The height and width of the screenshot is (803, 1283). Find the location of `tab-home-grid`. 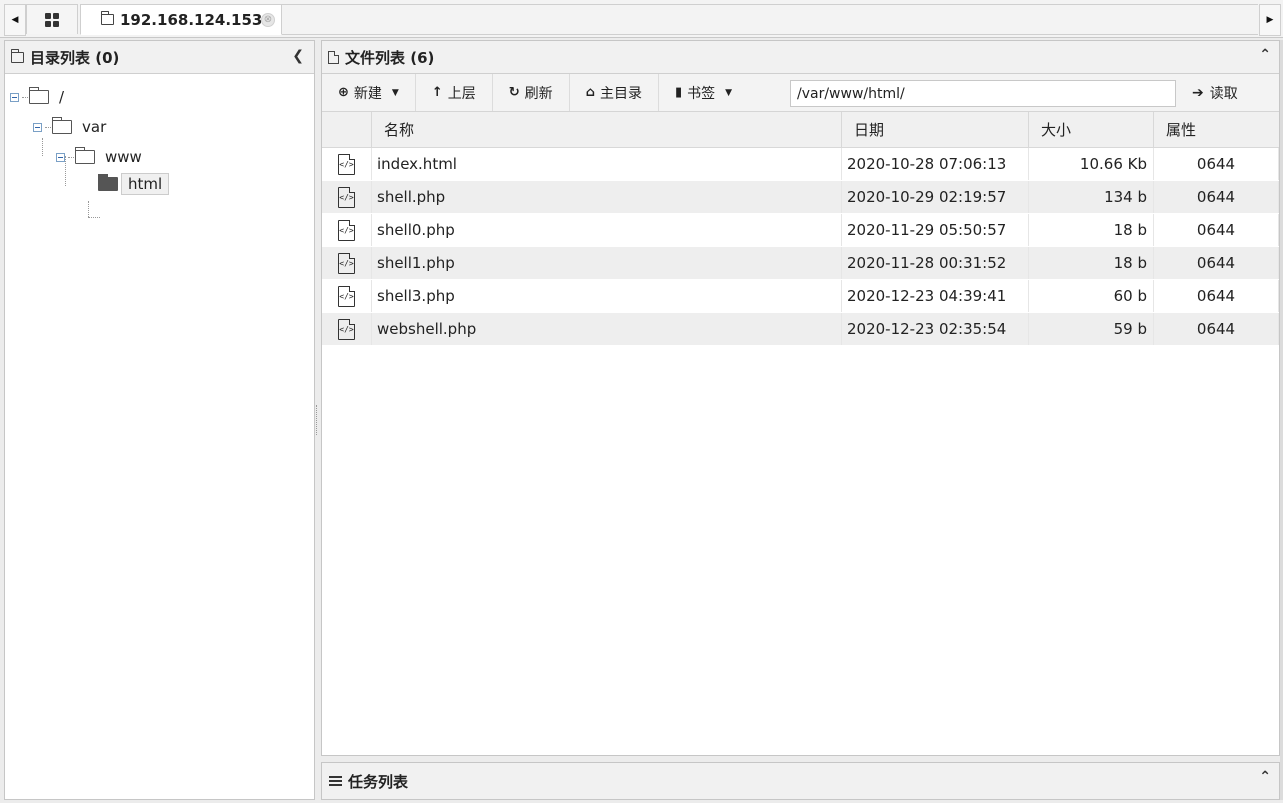

tab-home-grid is located at coordinates (52, 19).